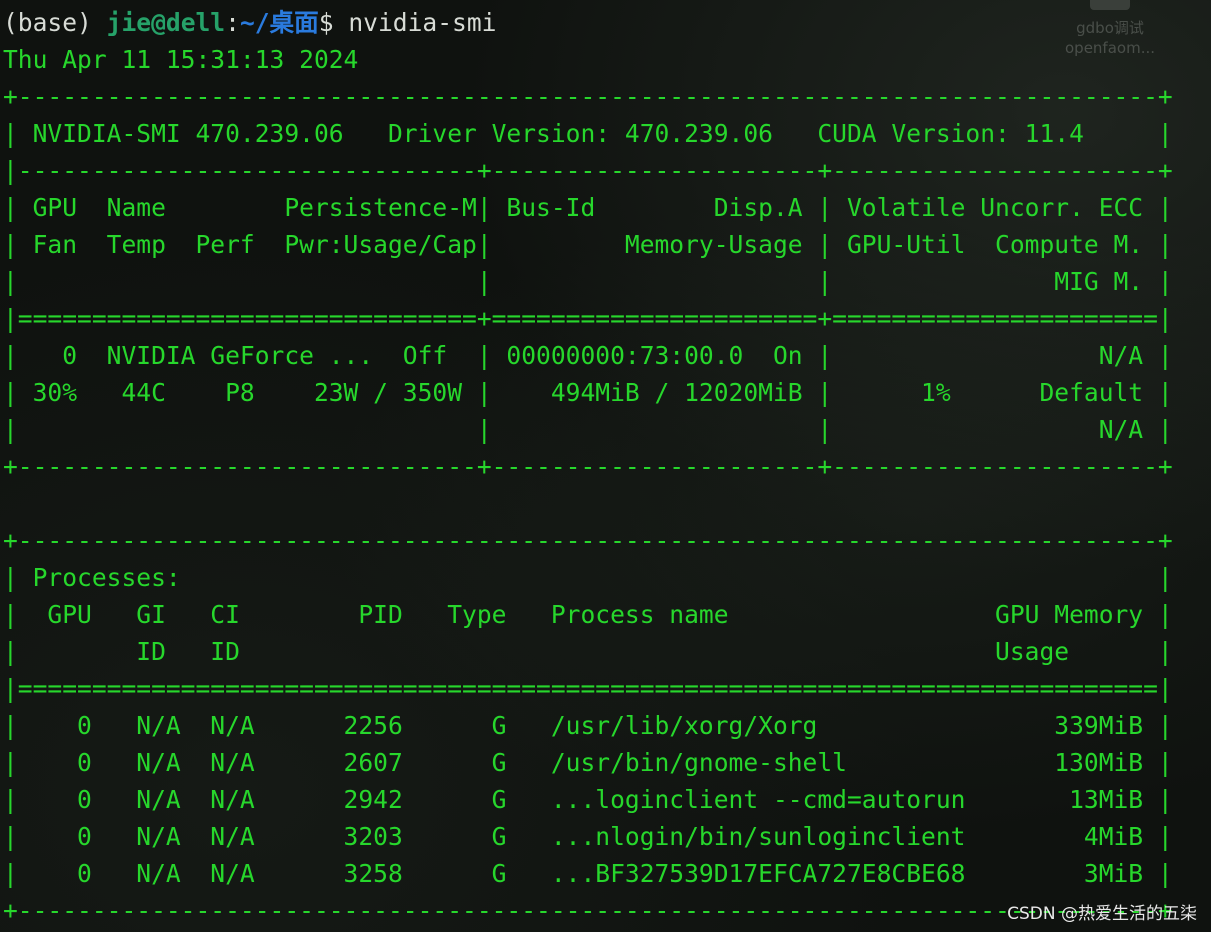  I want to click on conda-env: (base), so click(55, 22).